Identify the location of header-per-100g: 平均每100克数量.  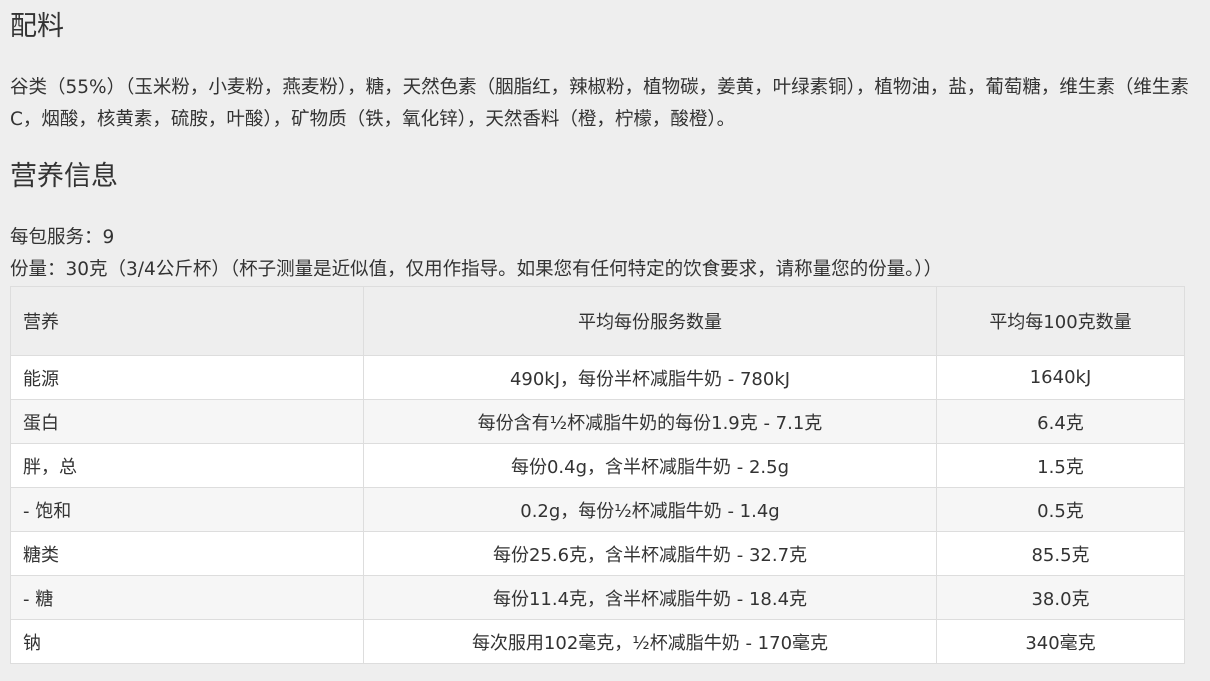
(1060, 321).